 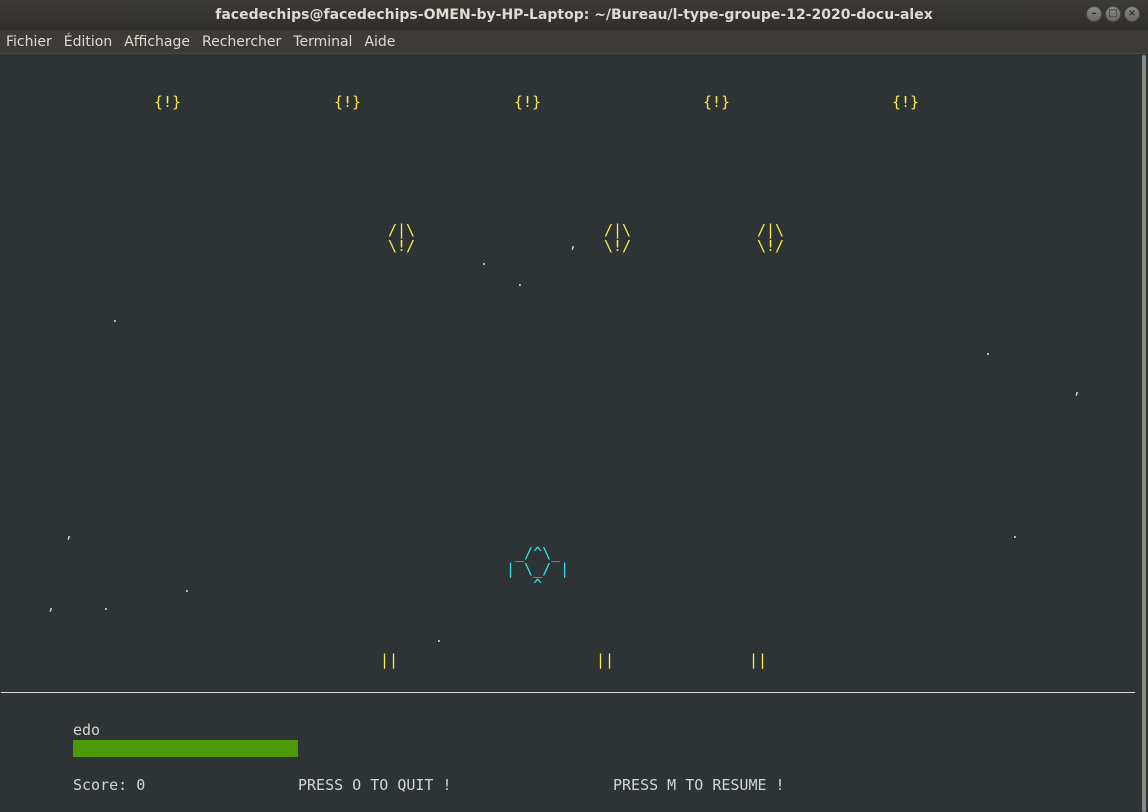 I want to click on menu-rechercher: Rechercher, so click(x=241, y=42).